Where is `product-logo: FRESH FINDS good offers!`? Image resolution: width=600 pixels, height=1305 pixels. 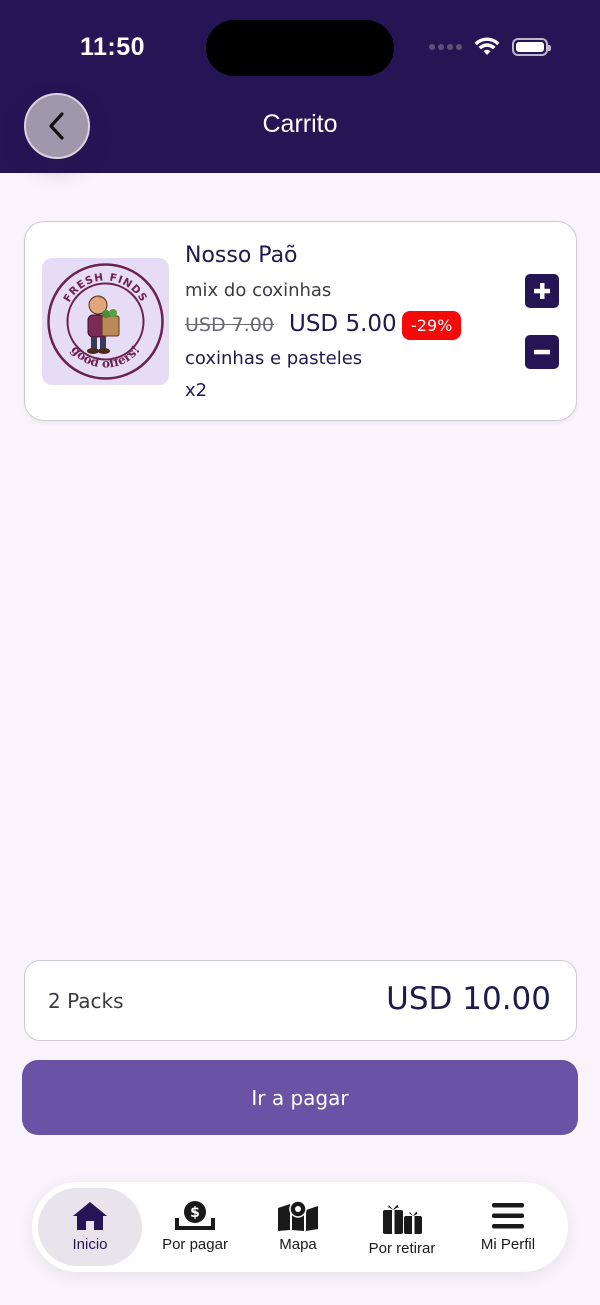
product-logo: FRESH FINDS good offers! is located at coordinates (105, 321).